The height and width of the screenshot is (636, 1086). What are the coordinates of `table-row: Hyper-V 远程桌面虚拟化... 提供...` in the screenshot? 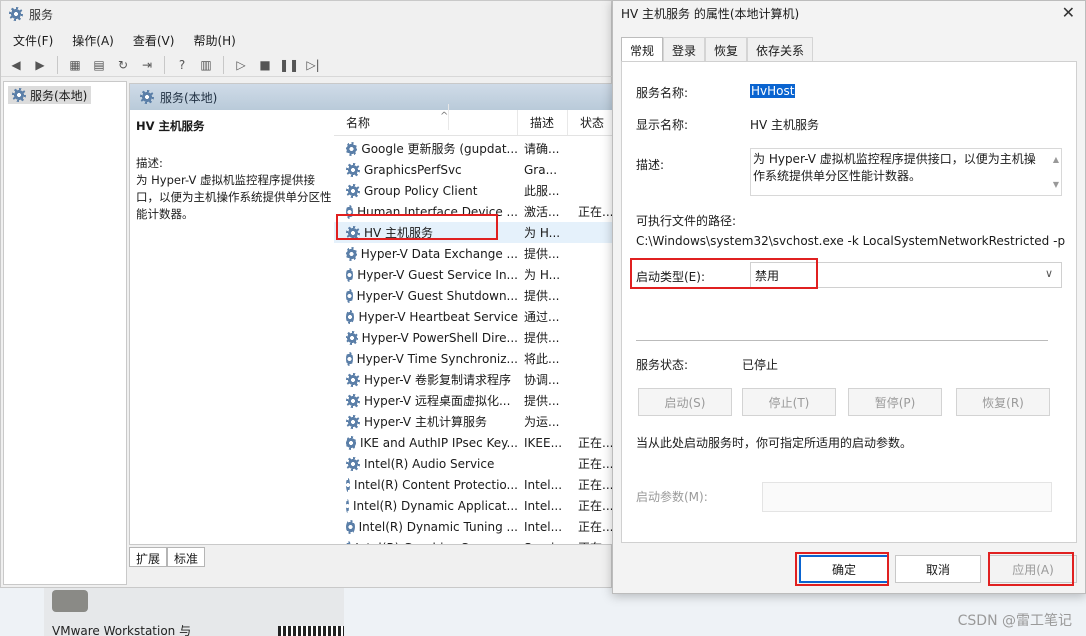 It's located at (473, 400).